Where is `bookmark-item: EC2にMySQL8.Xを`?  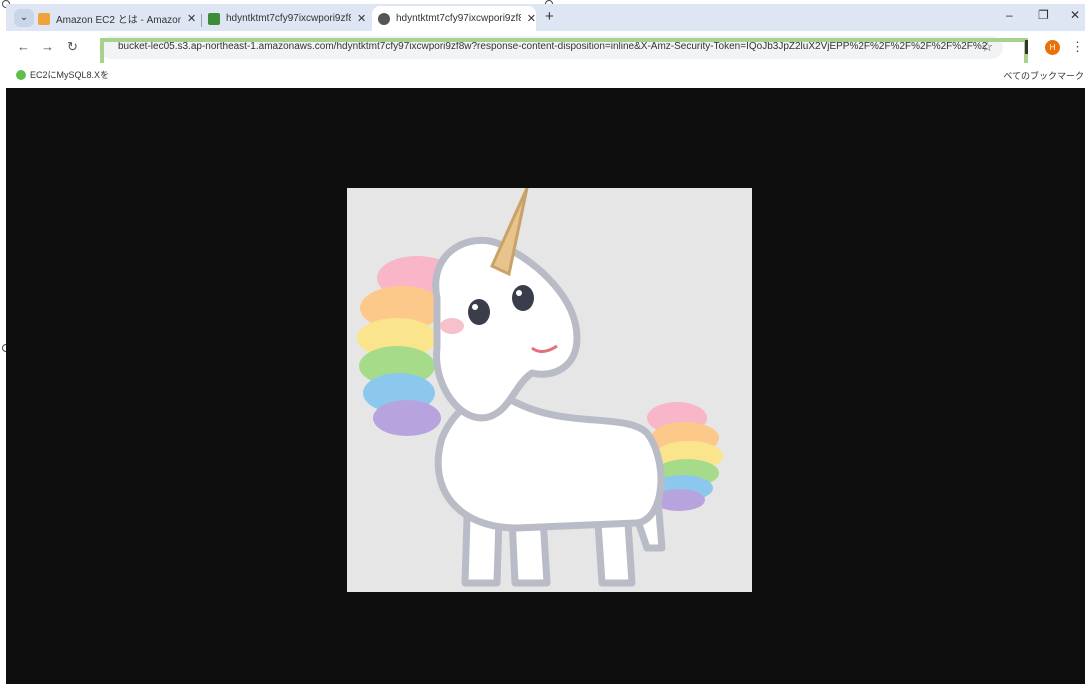
bookmark-item: EC2にMySQL8.Xを is located at coordinates (62, 74).